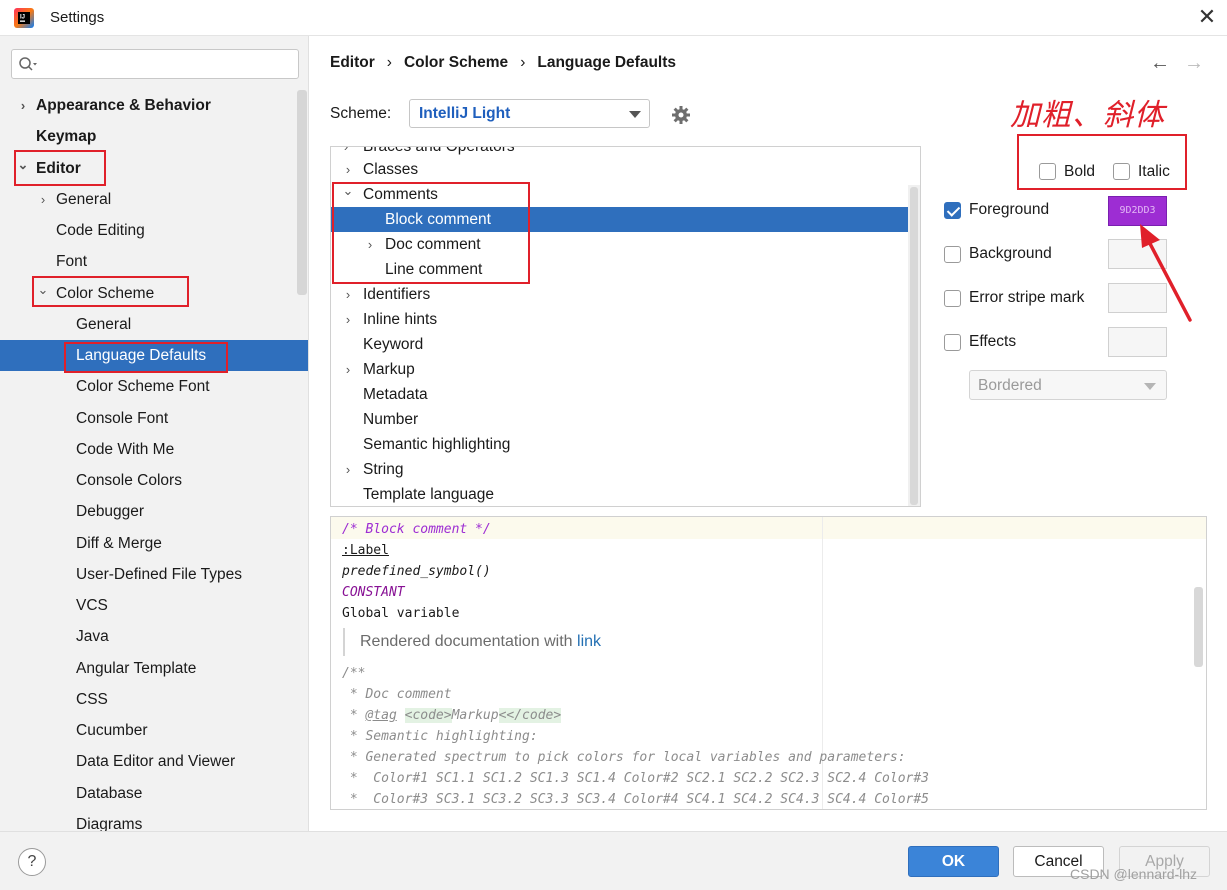 The height and width of the screenshot is (890, 1227). Describe the element at coordinates (143, 387) in the screenshot. I see `sidebar-item-label: Color Scheme Font` at that location.